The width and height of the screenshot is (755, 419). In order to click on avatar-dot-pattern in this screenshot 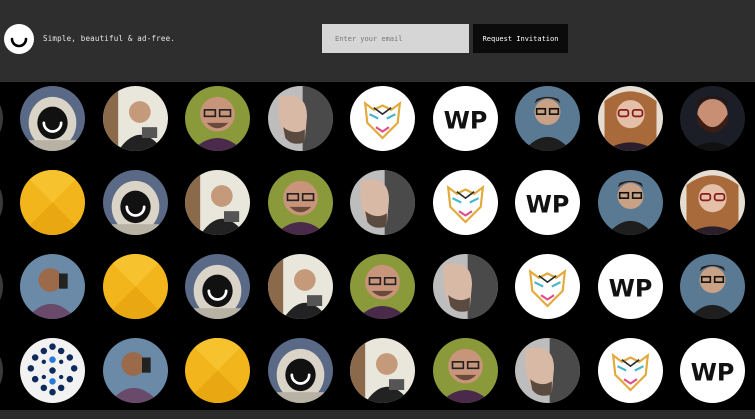, I will do `click(52, 370)`.